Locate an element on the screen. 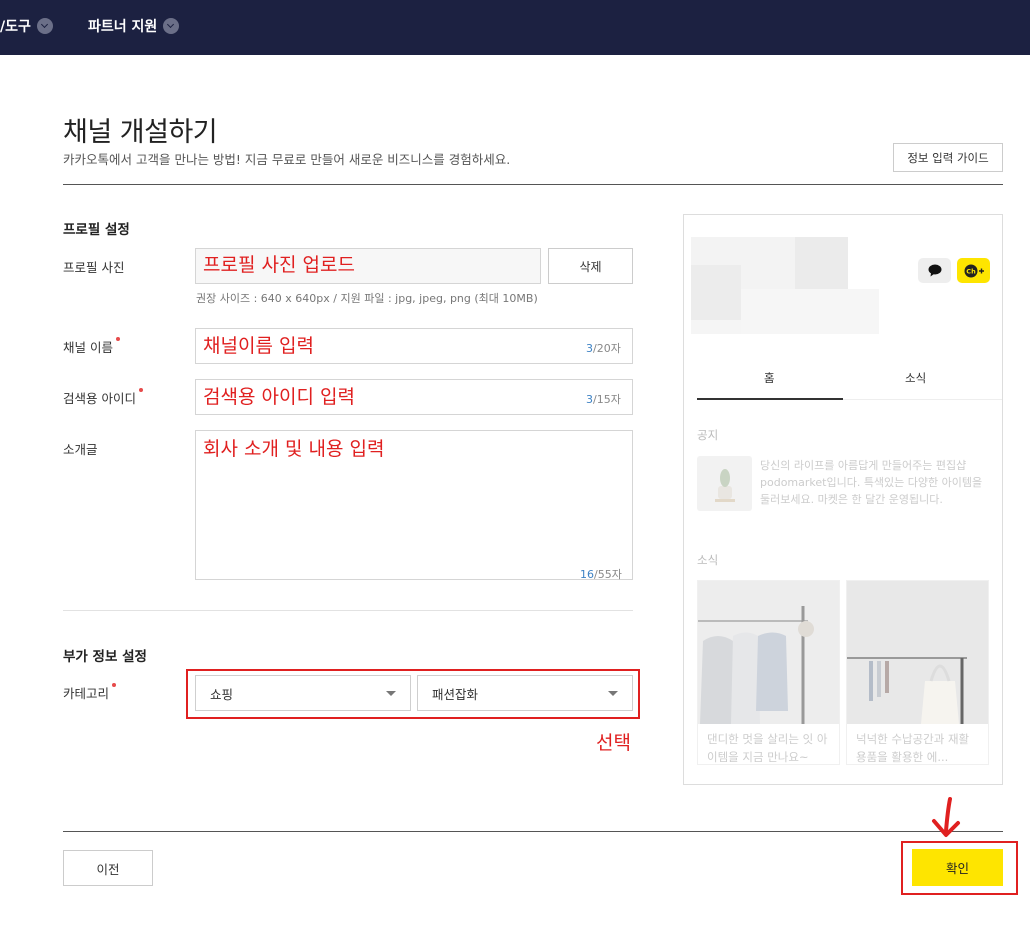 This screenshot has height=926, width=1030. category-annotation: 선택 is located at coordinates (613, 743).